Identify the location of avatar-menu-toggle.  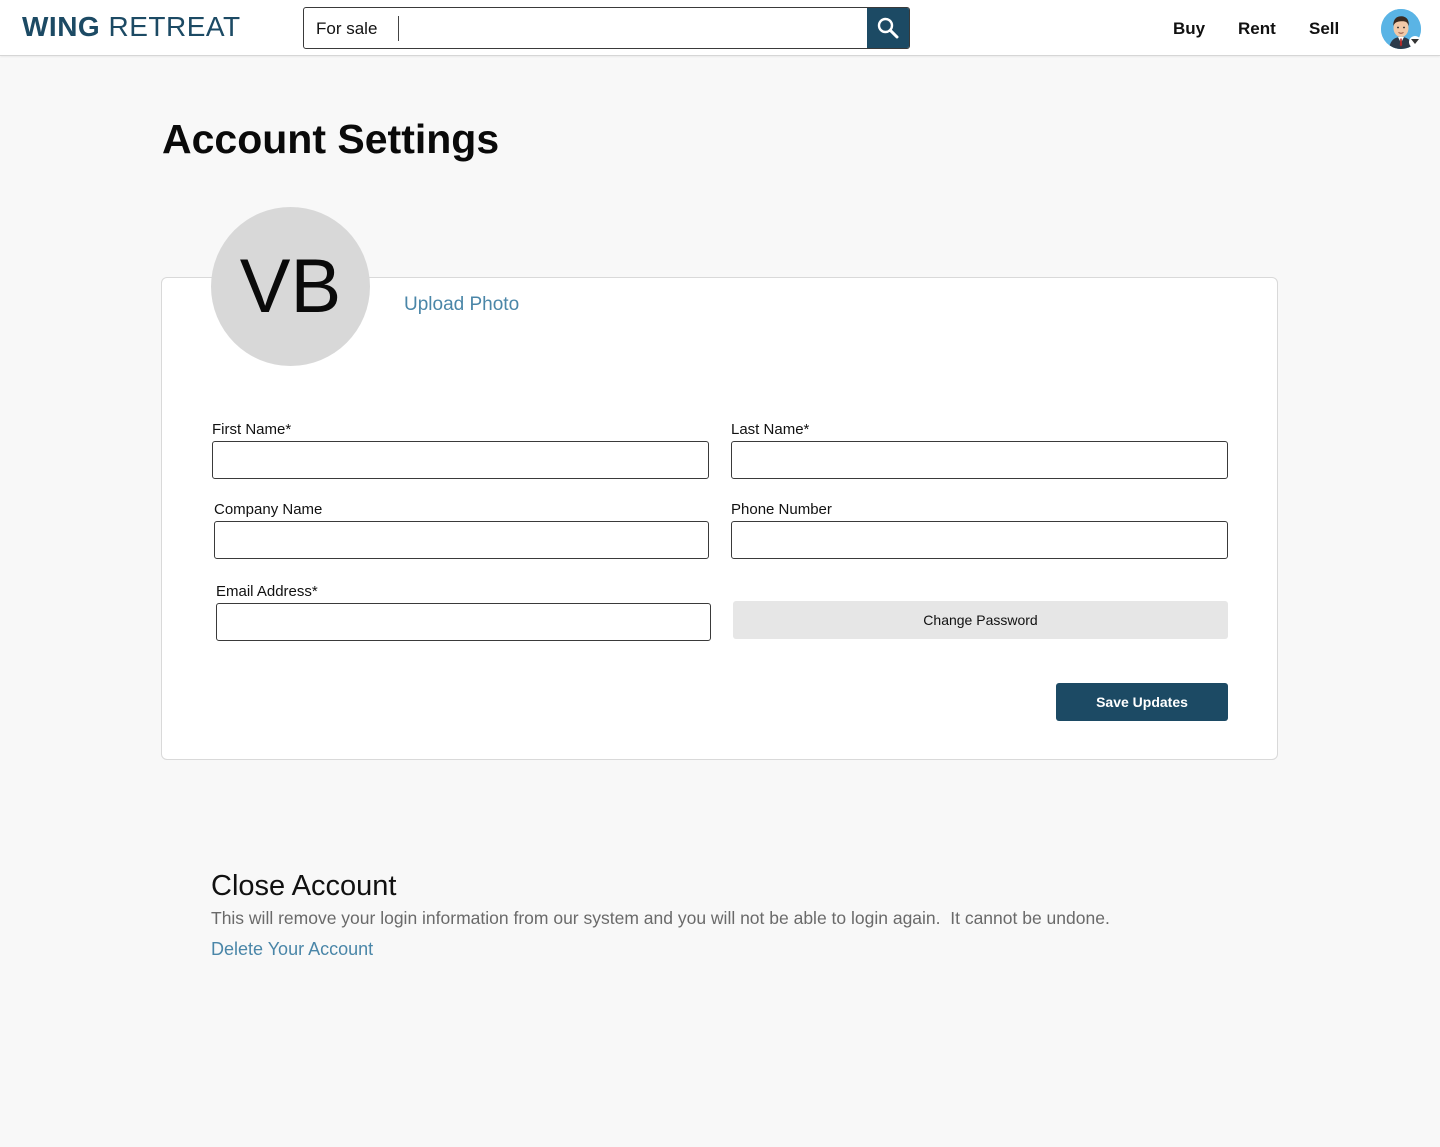
(1415, 42).